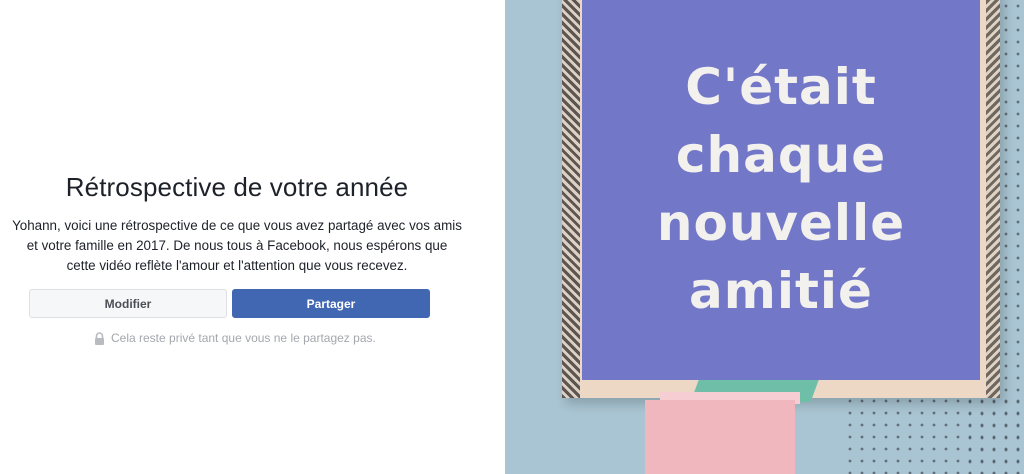 This screenshot has height=474, width=1024. Describe the element at coordinates (993, 199) in the screenshot. I see `frame-pattern-right` at that location.